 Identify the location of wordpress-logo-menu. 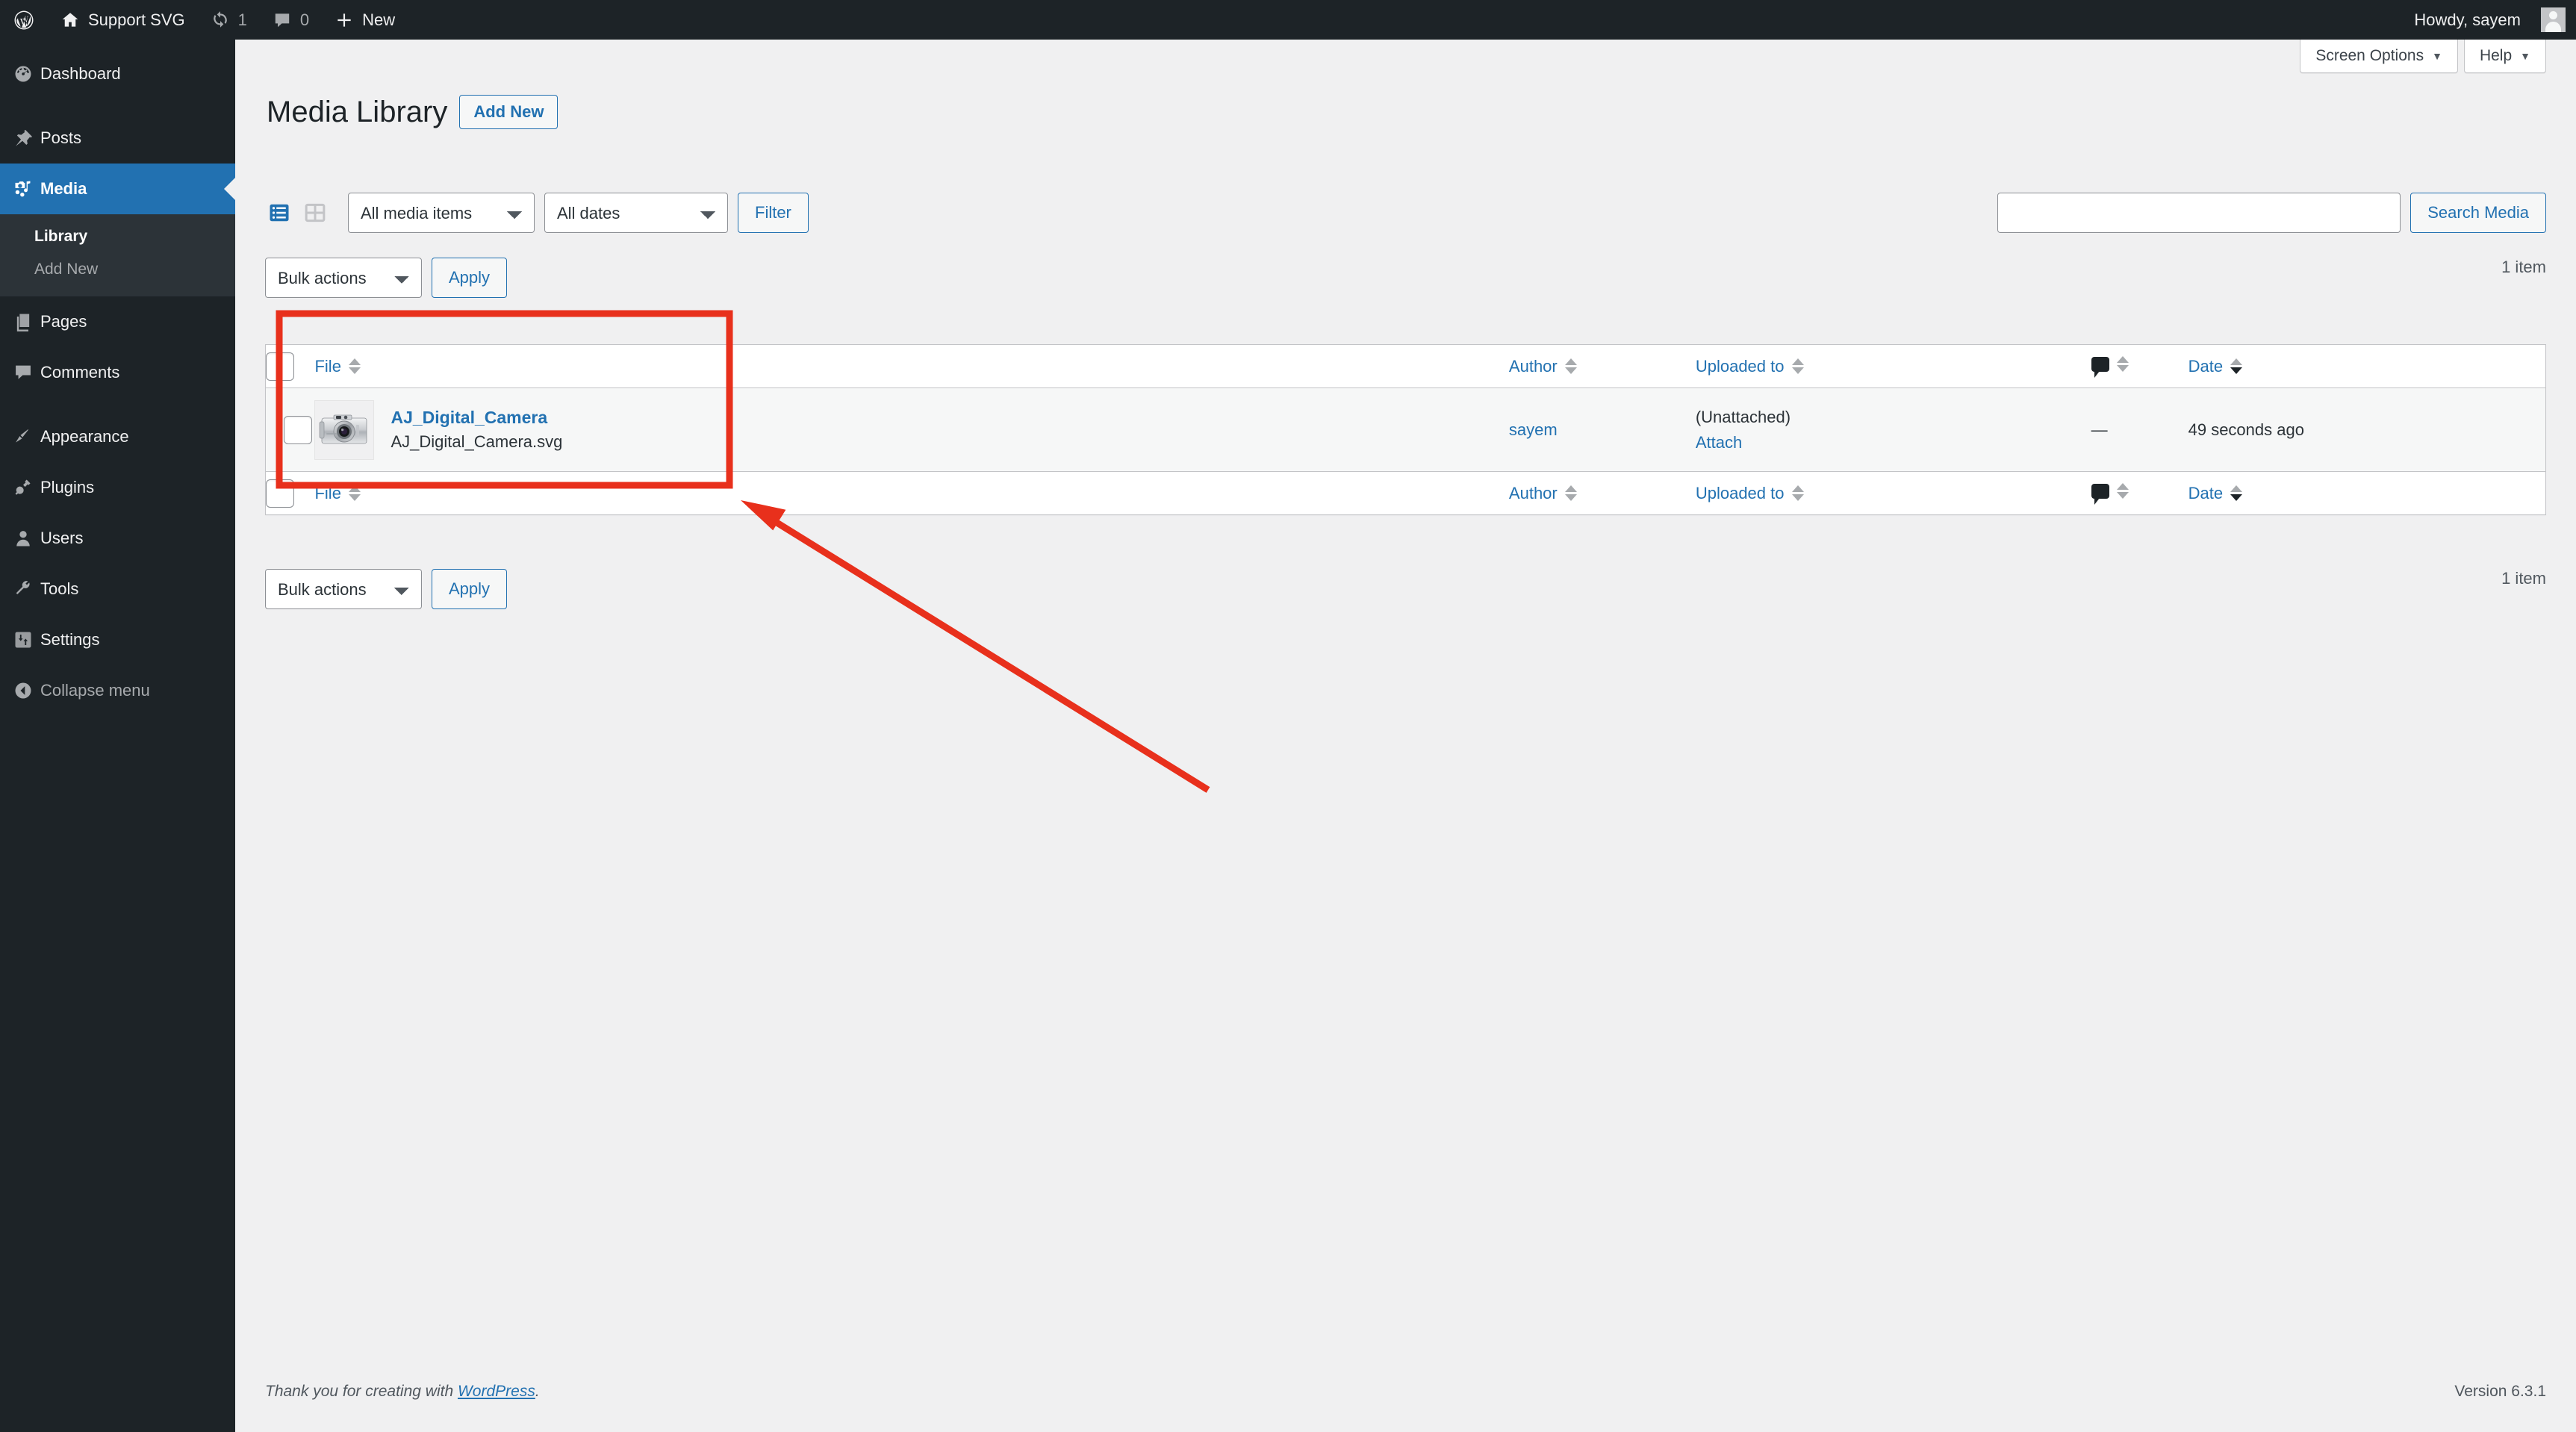
(24, 20).